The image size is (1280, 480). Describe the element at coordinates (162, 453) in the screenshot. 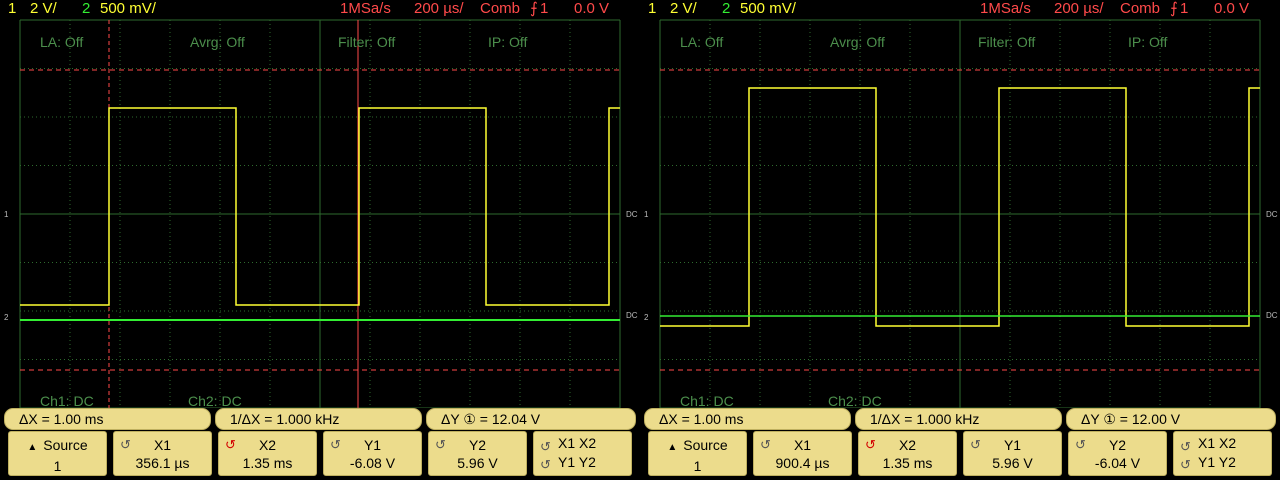

I see `softkey-x1: ↺ X1 356.1 µs` at that location.